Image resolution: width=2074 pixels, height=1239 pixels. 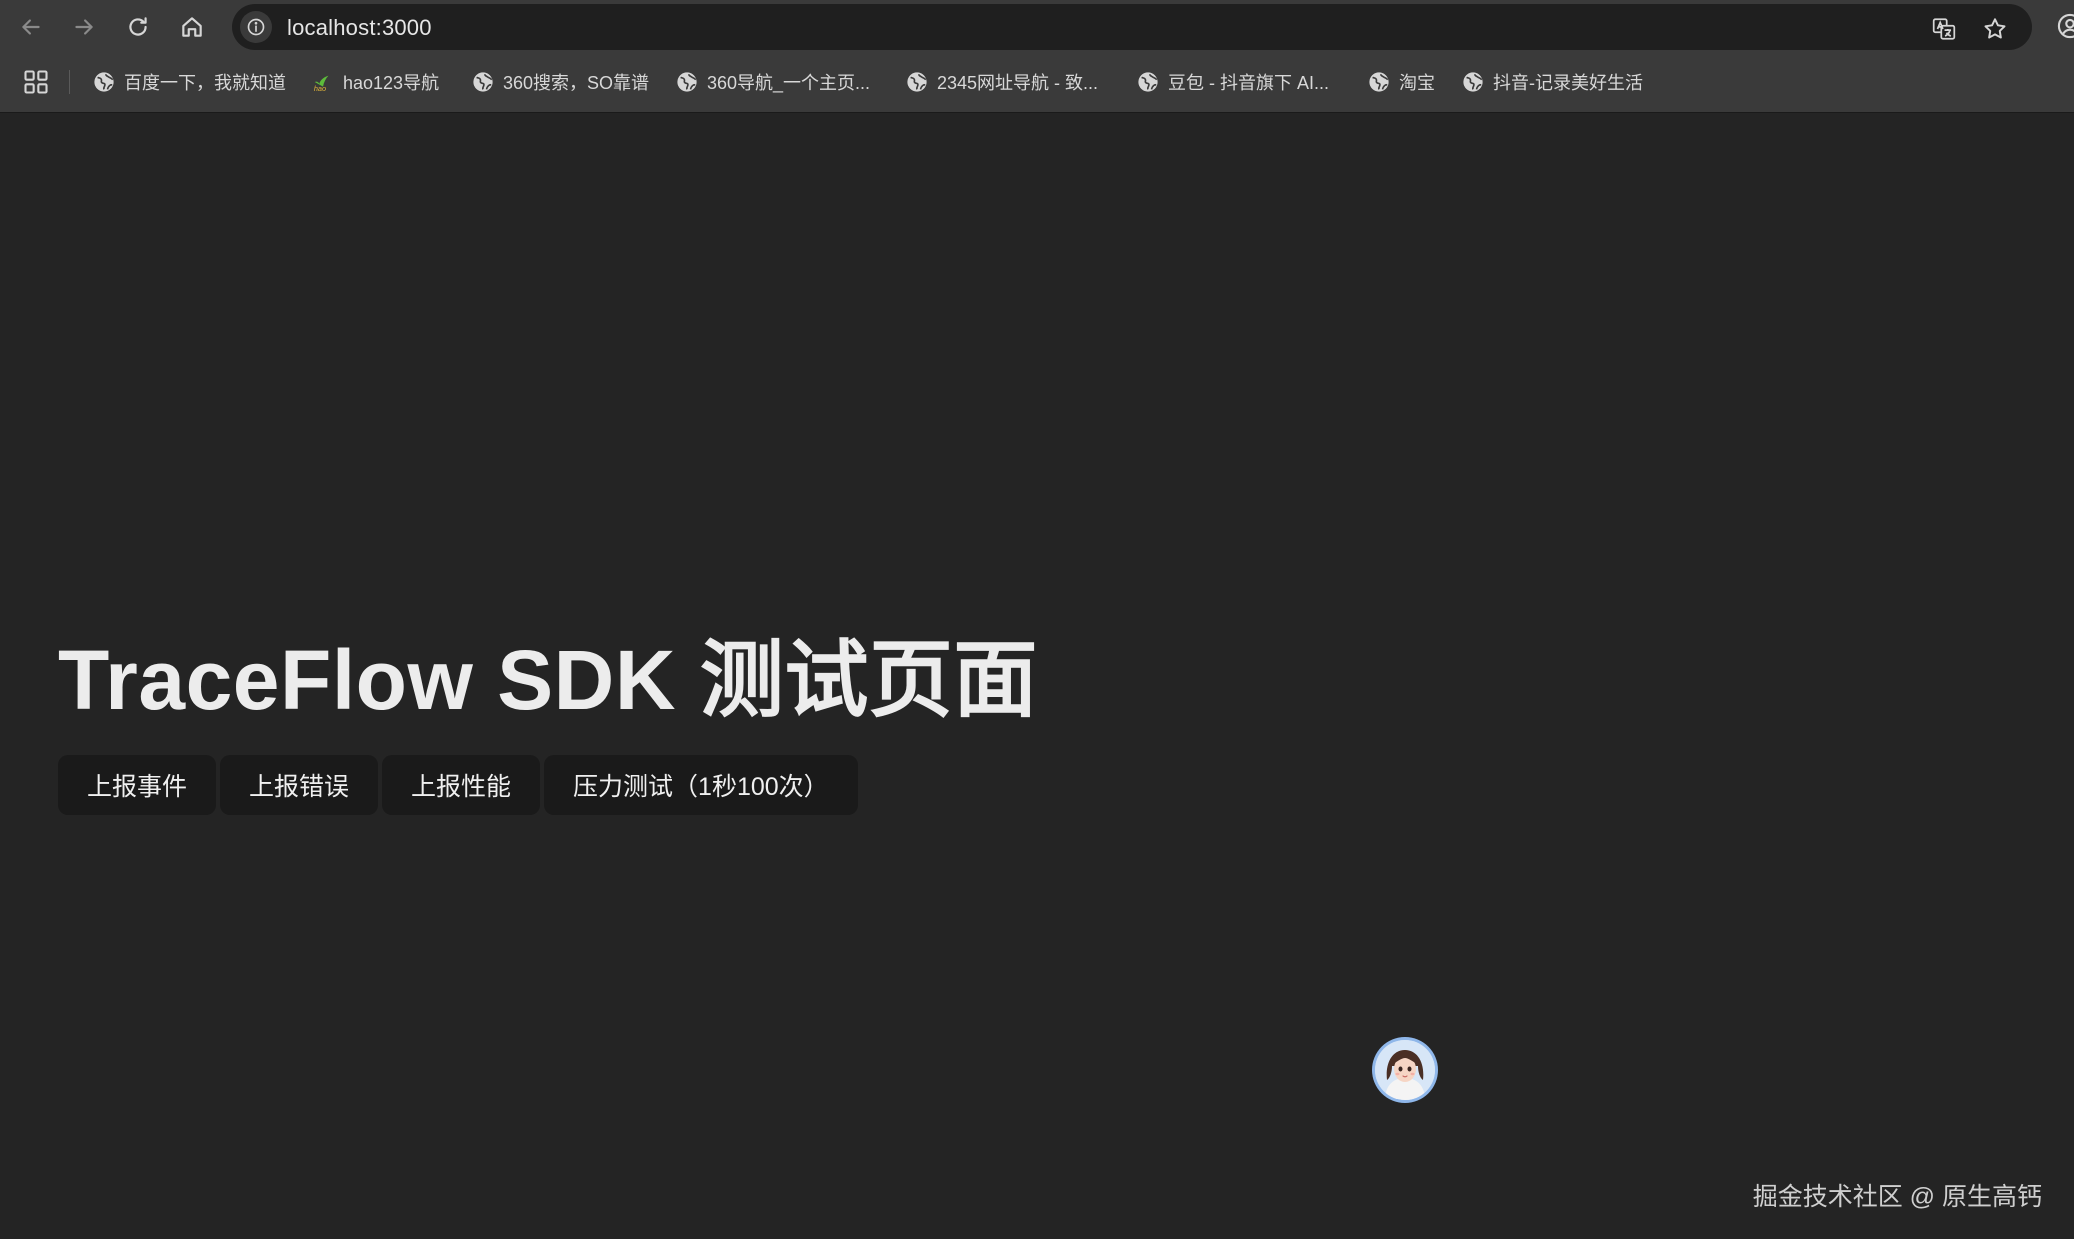 I want to click on site-info-icon, so click(x=256, y=27).